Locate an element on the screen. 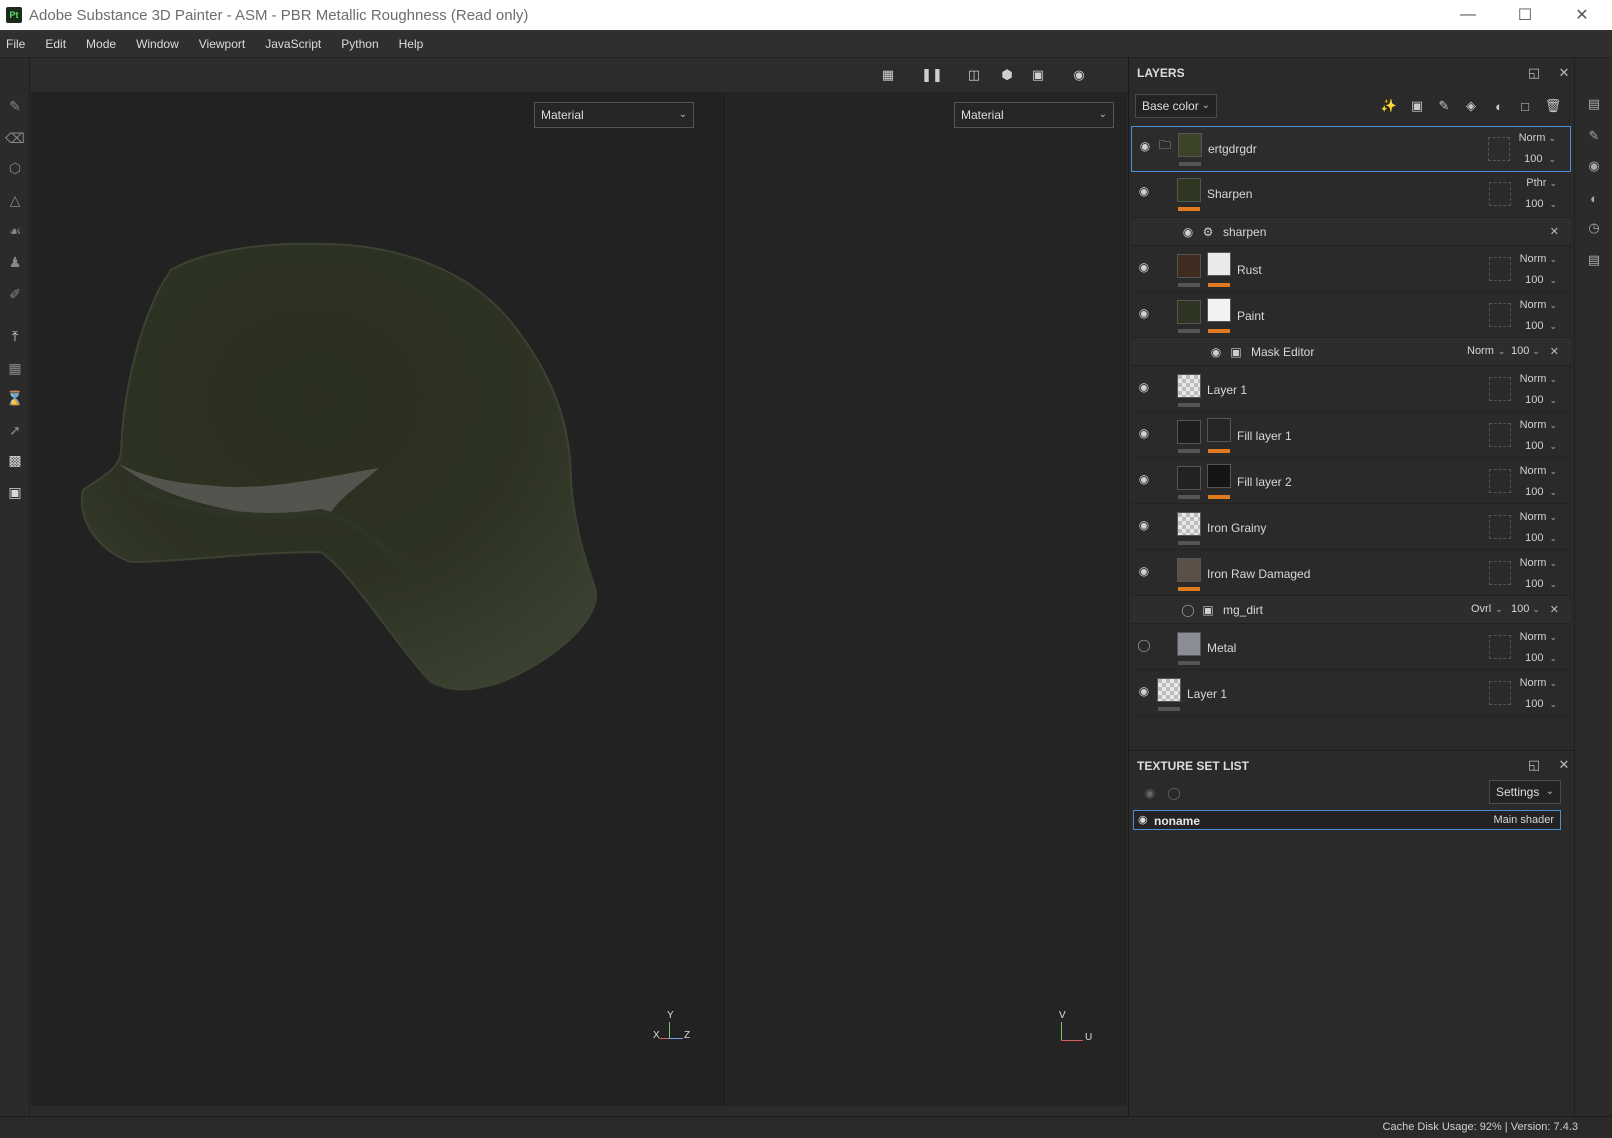 This screenshot has height=1138, width=1612. add-mask-icon: ▣ is located at coordinates (1417, 106).